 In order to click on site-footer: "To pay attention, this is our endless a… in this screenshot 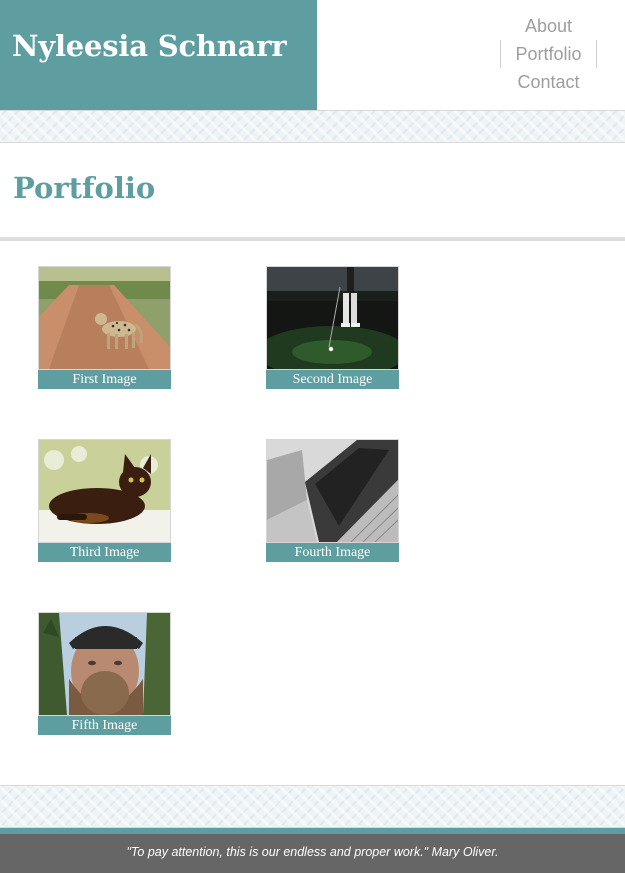, I will do `click(312, 853)`.